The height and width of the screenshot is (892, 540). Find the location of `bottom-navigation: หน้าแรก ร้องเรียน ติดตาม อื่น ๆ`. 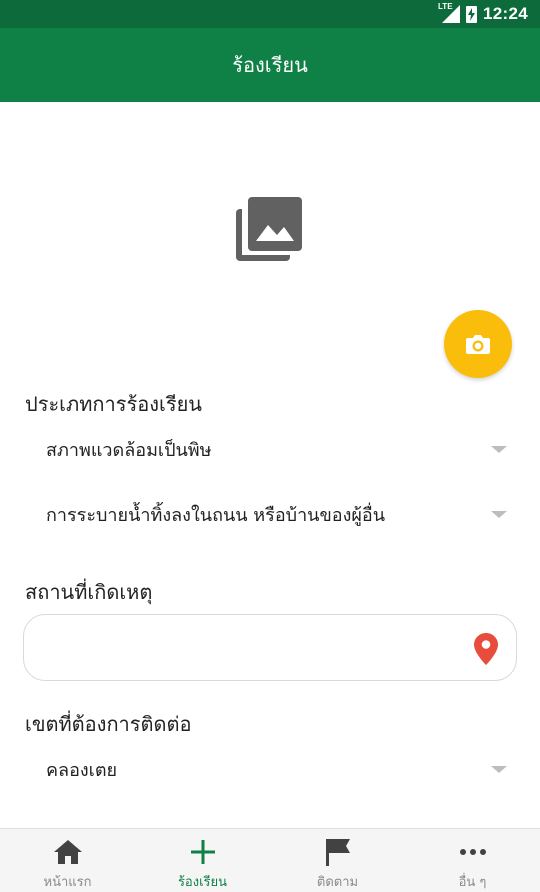

bottom-navigation: หน้าแรก ร้องเรียน ติดตาม อื่น ๆ is located at coordinates (270, 860).